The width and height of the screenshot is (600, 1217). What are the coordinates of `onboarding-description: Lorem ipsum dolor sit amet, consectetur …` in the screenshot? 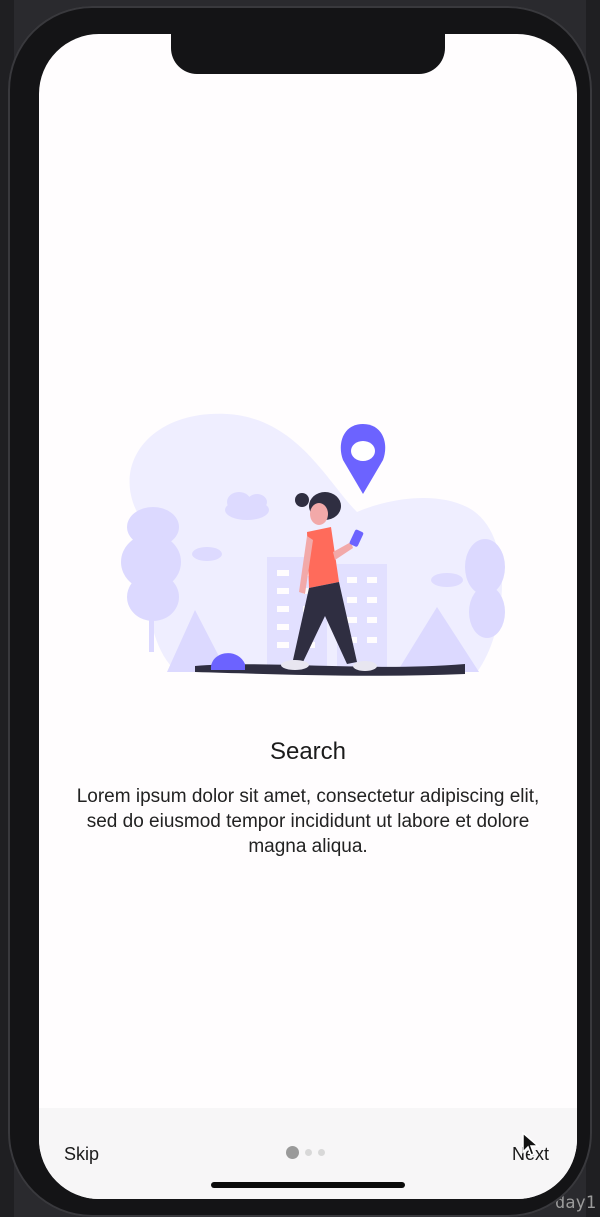 It's located at (308, 821).